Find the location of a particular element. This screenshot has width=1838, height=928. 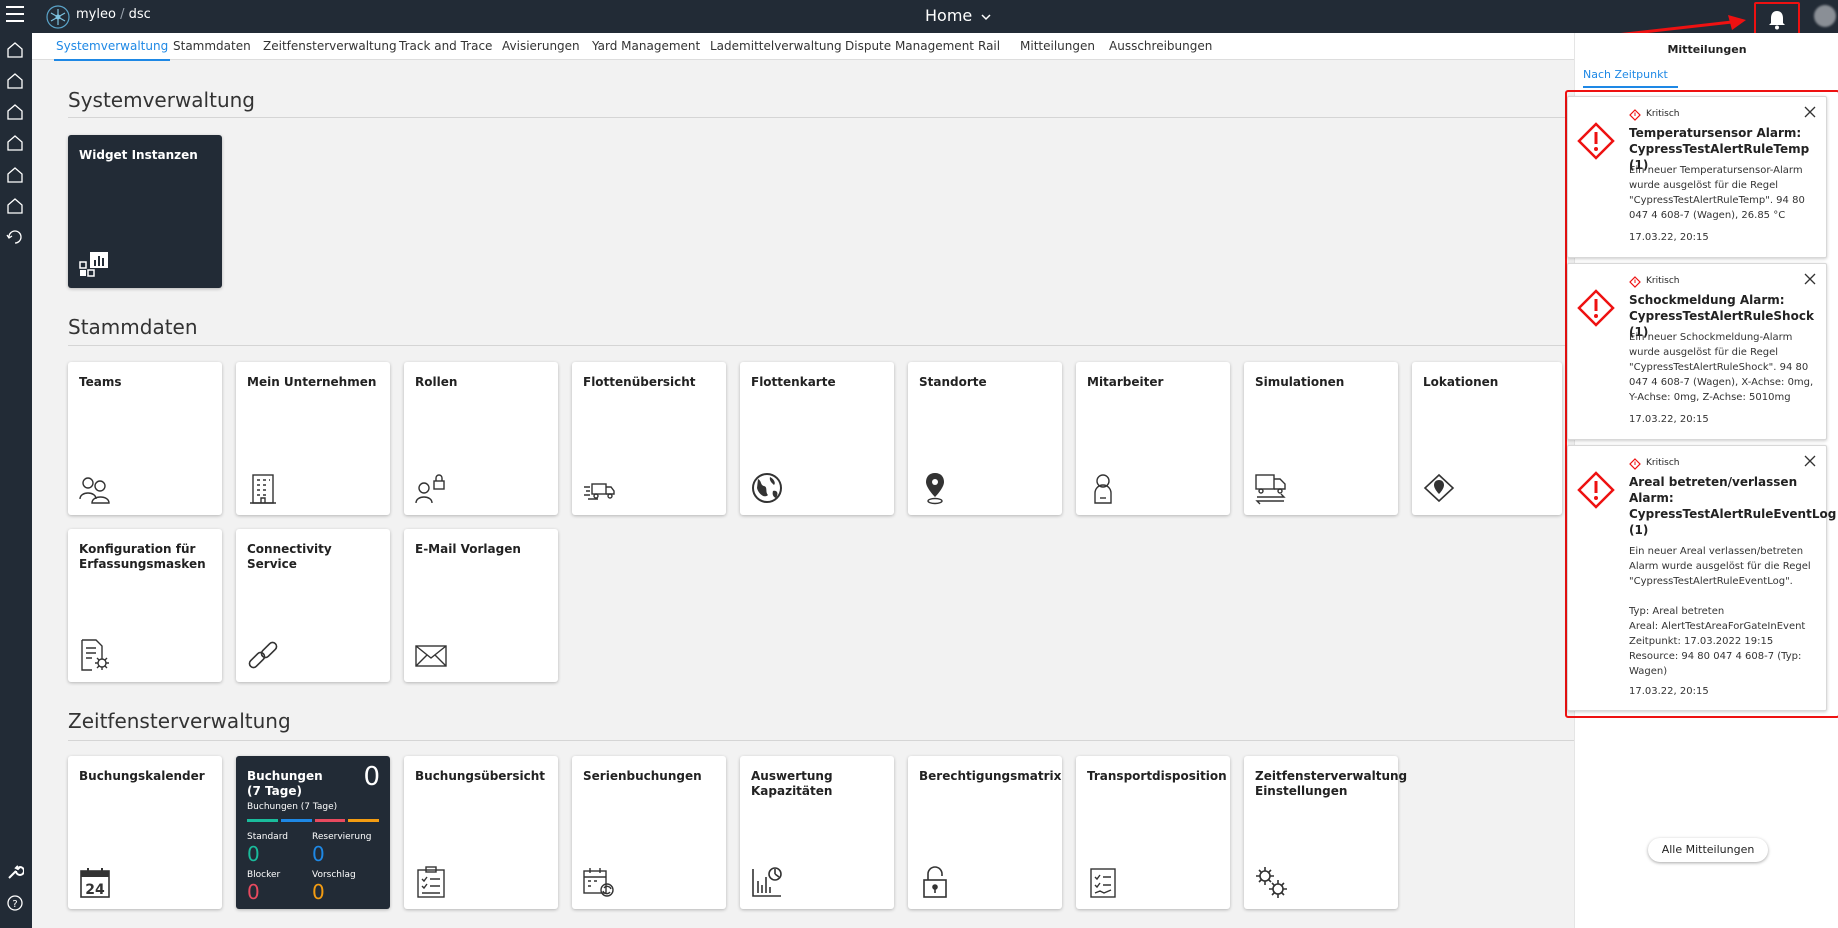

tile-connectivity-service: Connectivity Service is located at coordinates (313, 605).